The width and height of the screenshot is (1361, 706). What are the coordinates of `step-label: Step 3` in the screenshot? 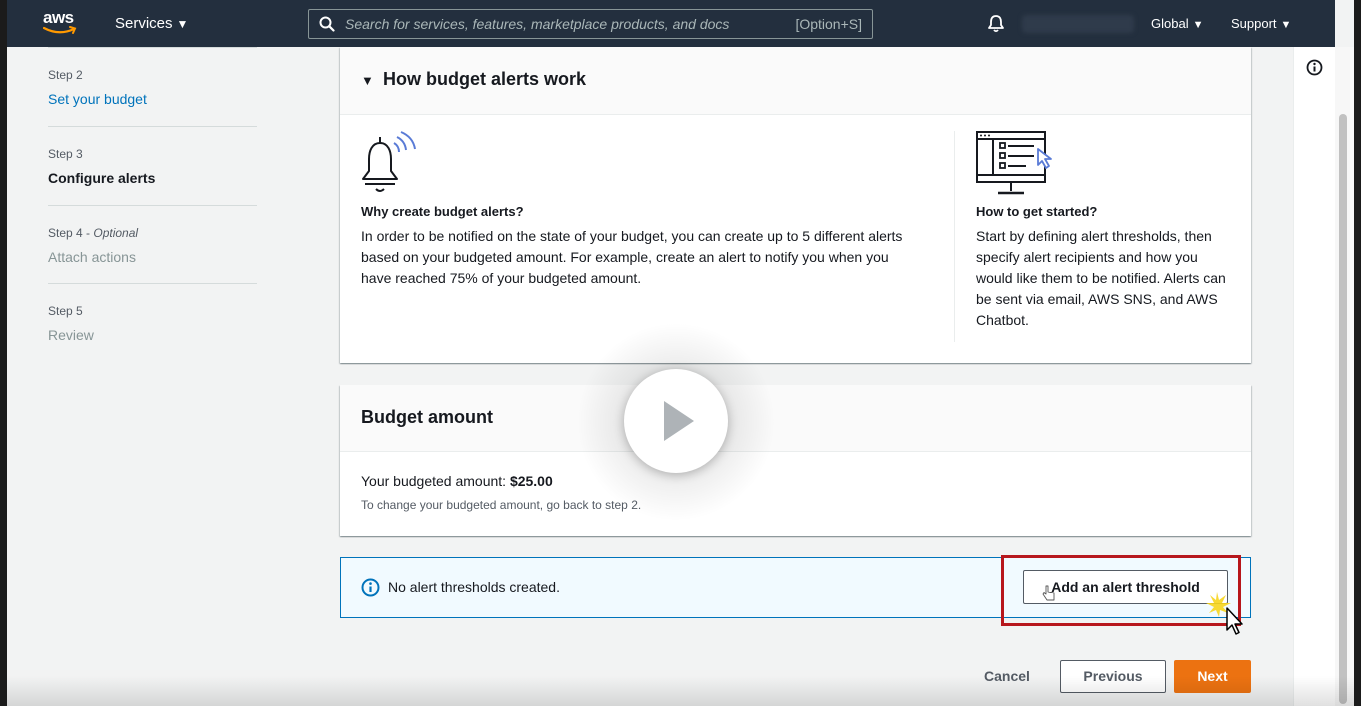 It's located at (65, 154).